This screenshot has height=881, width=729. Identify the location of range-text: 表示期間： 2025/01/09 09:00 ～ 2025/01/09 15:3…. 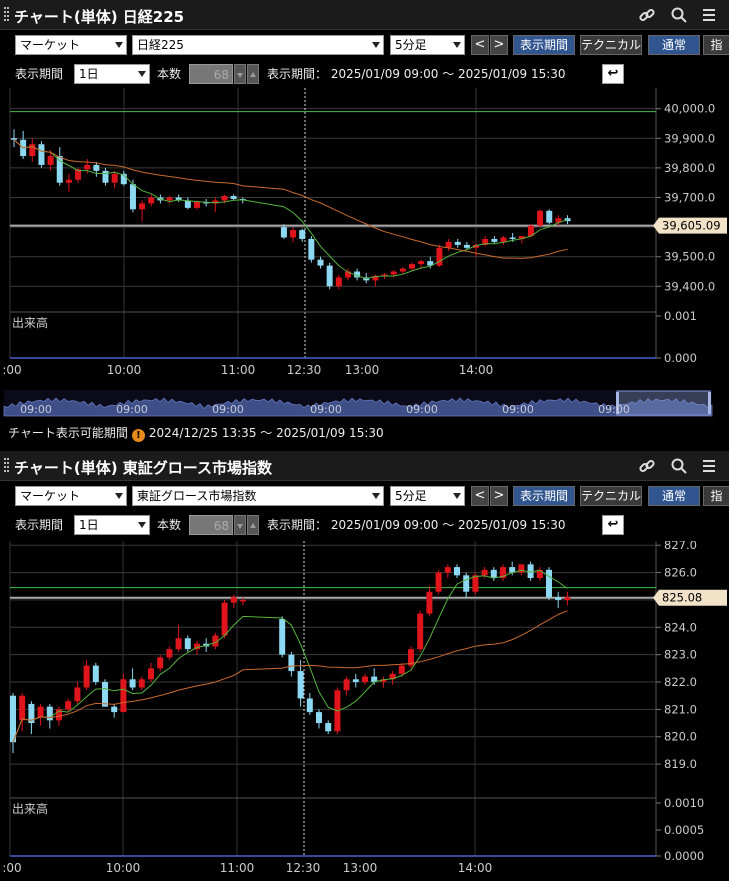
(416, 525).